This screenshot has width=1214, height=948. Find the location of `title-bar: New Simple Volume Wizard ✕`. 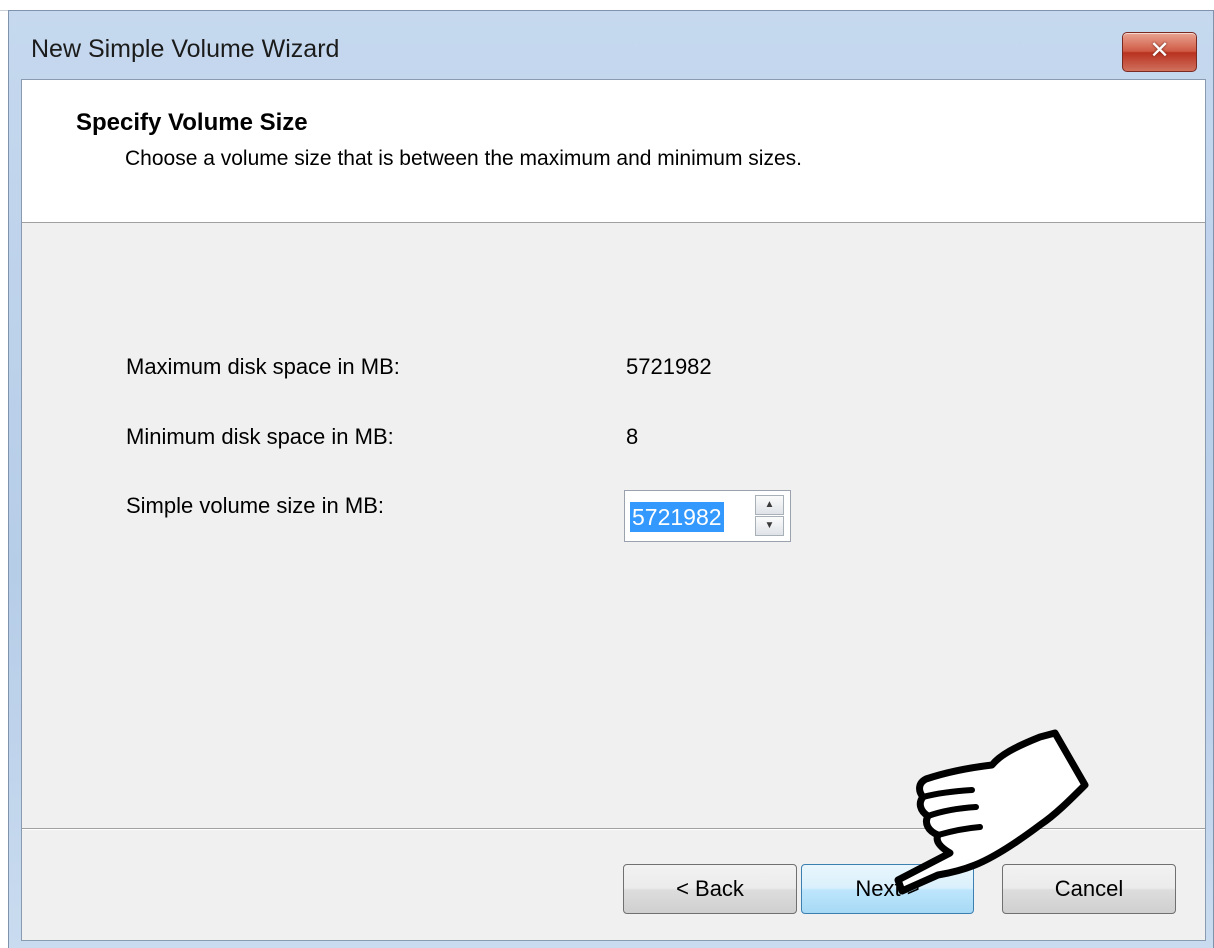

title-bar: New Simple Volume Wizard ✕ is located at coordinates (611, 46).